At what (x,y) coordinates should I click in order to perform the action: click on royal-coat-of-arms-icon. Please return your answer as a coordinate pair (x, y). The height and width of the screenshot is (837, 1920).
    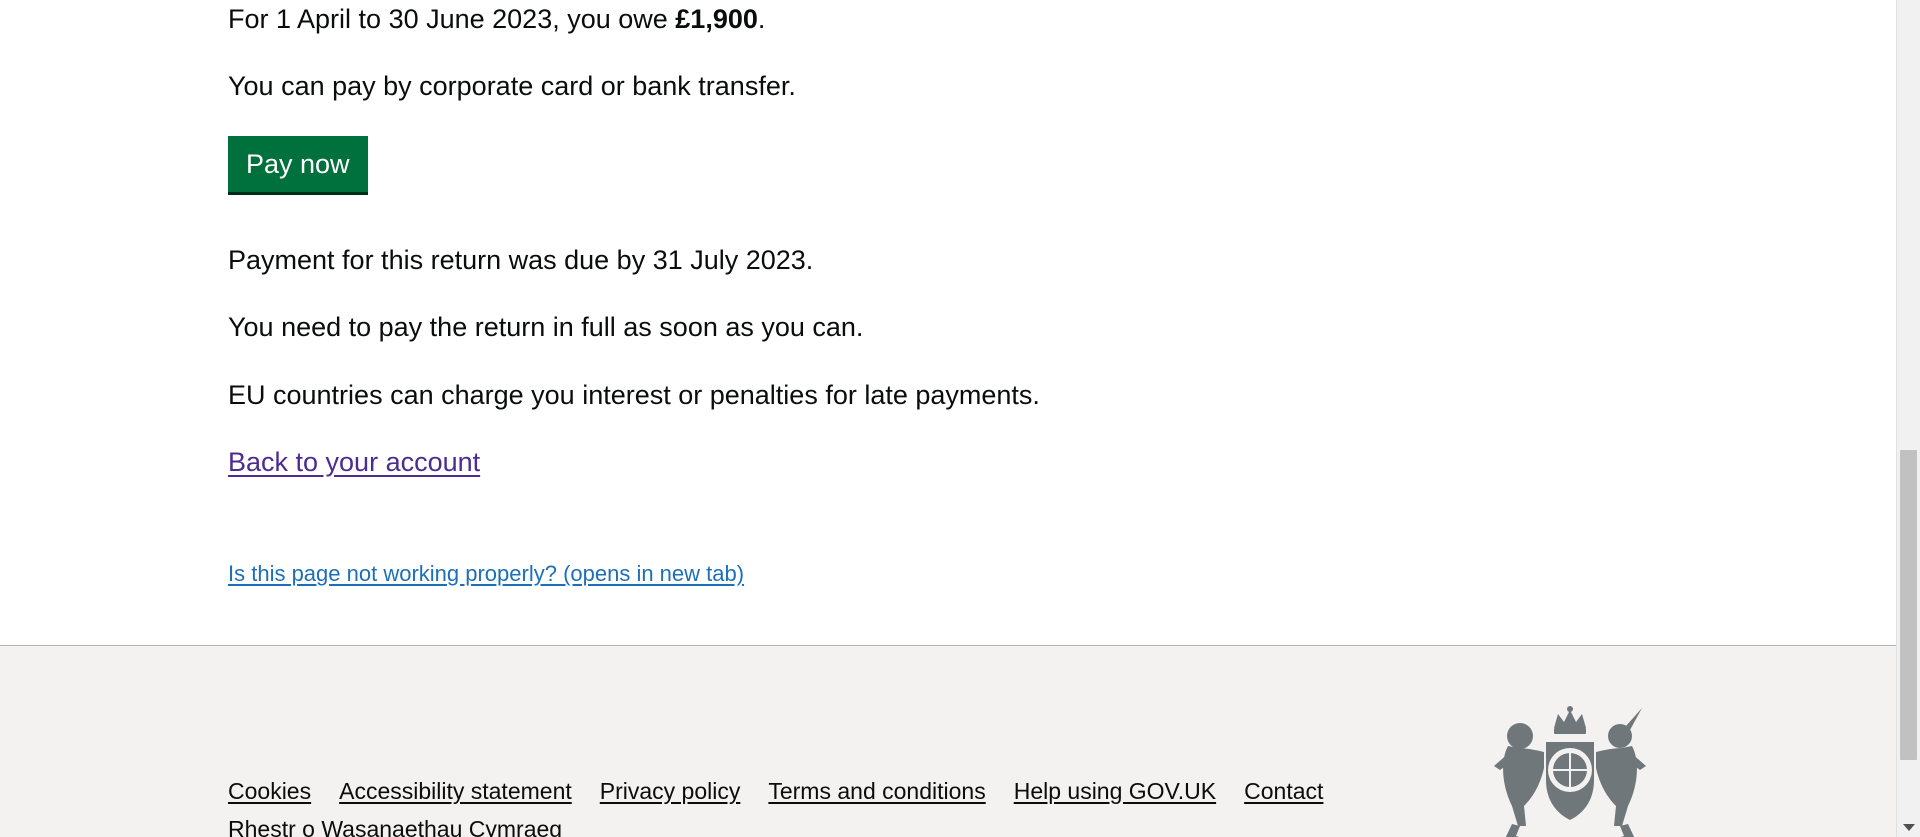
    Looking at the image, I should click on (1570, 771).